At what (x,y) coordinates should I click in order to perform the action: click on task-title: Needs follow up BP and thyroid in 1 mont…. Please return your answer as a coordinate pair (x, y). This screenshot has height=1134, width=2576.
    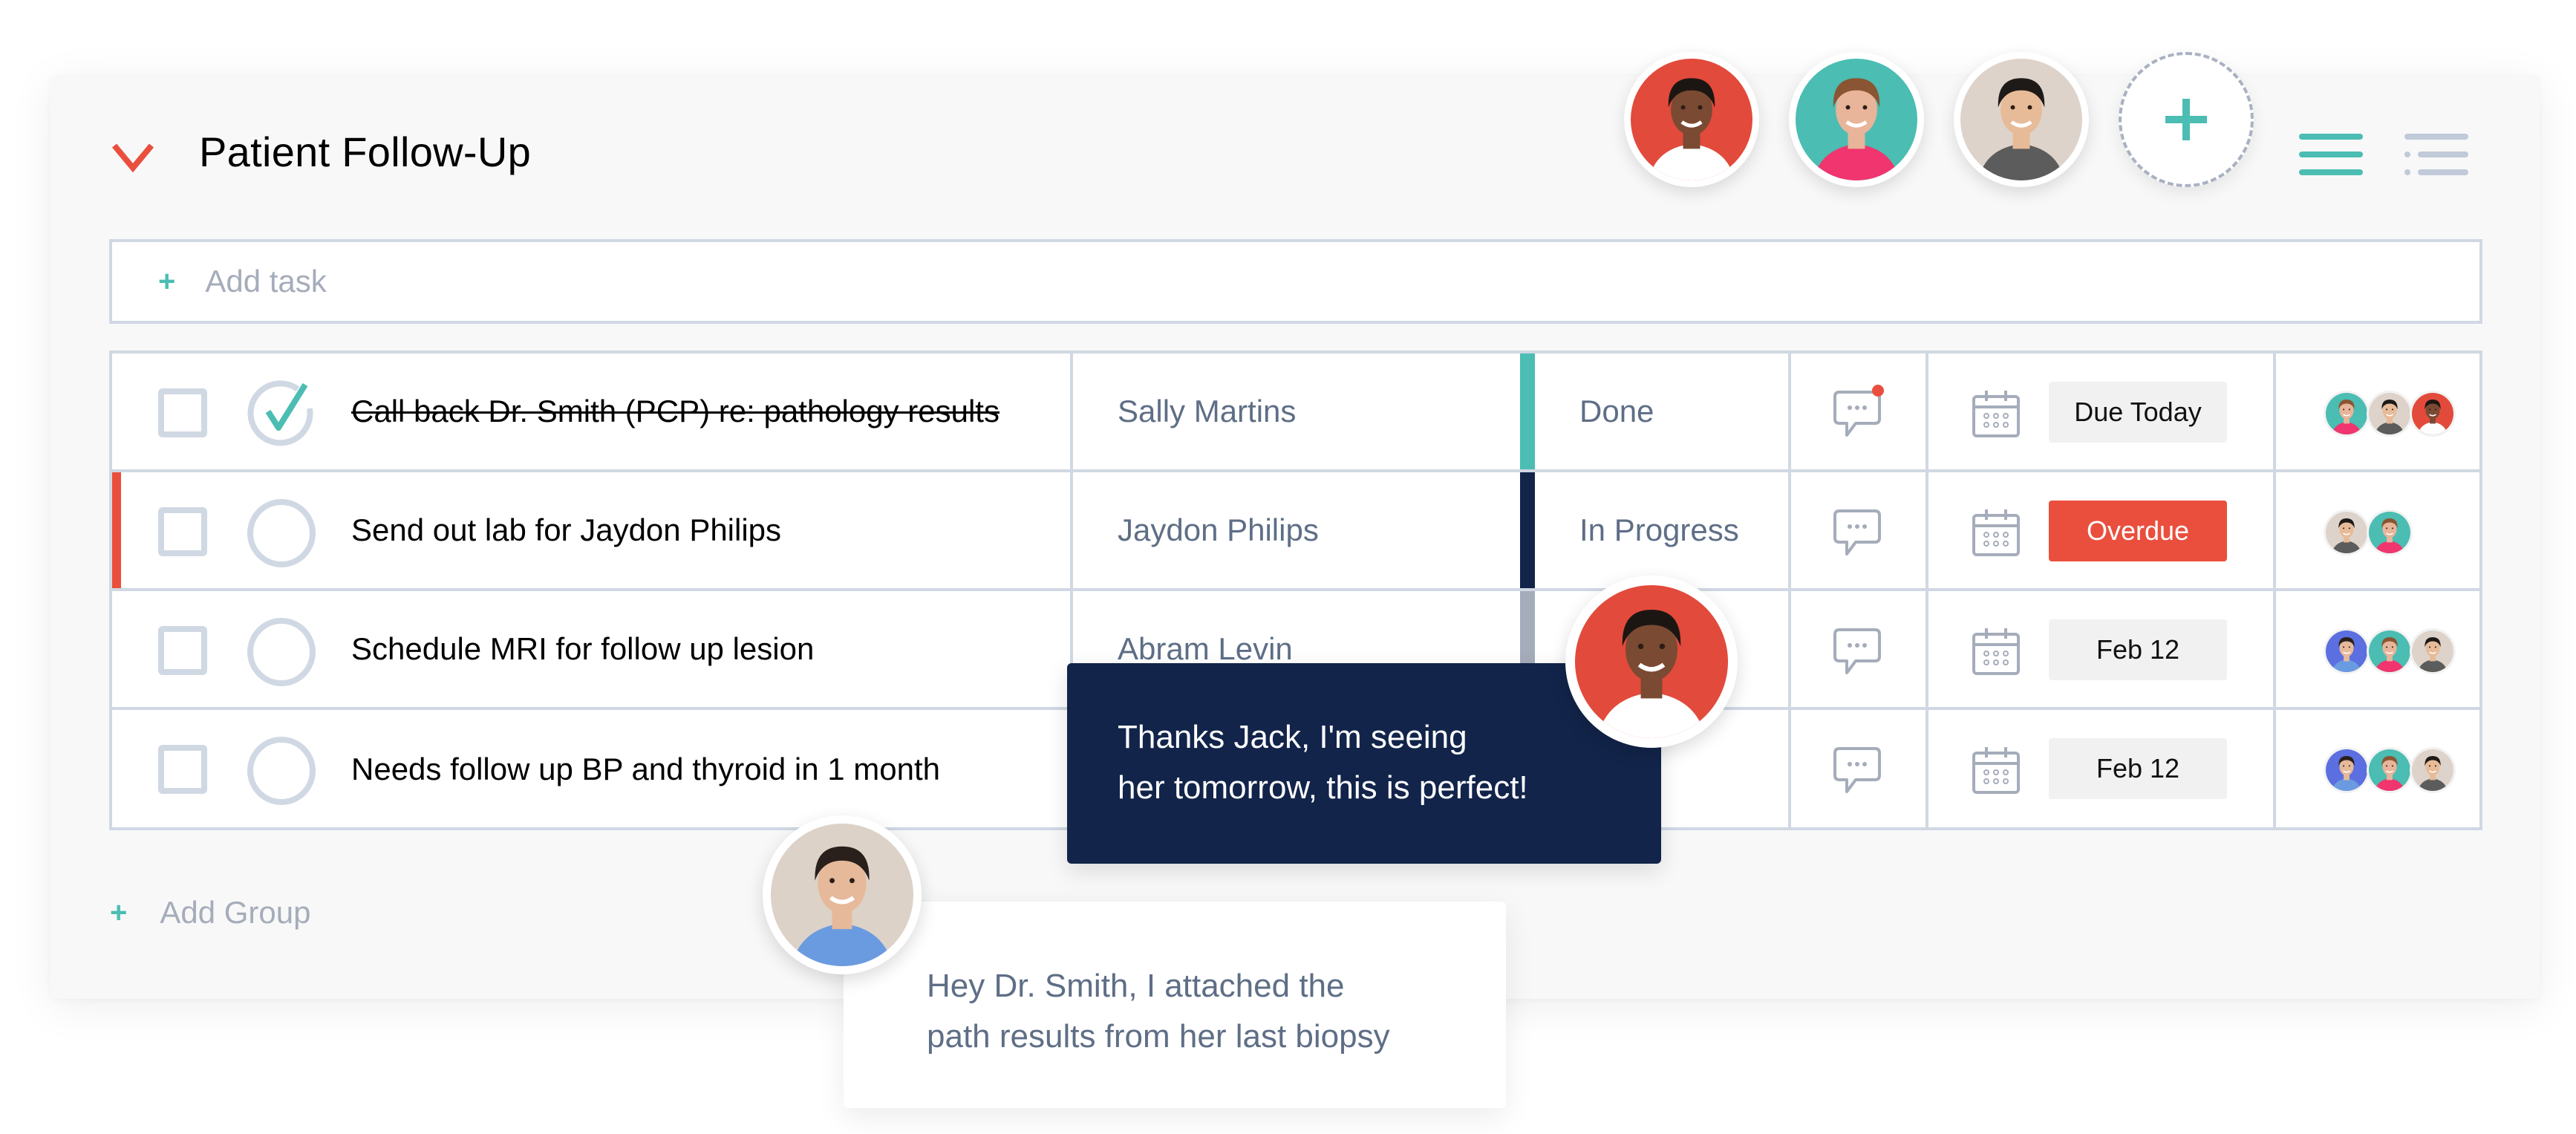
    Looking at the image, I should click on (645, 769).